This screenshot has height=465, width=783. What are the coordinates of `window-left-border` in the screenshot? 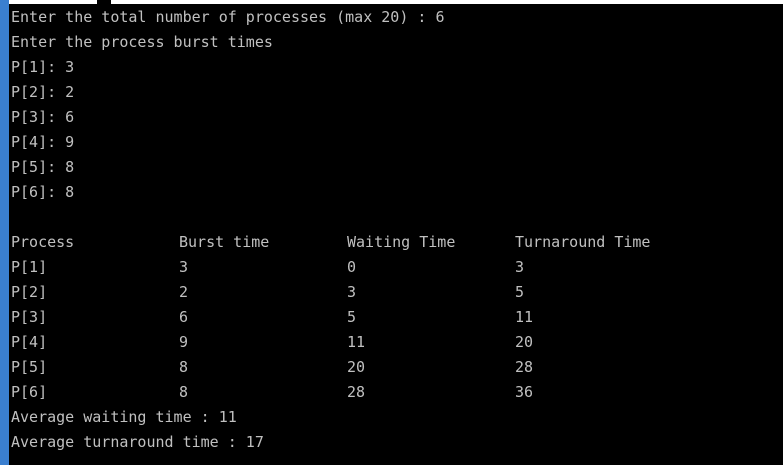 It's located at (4, 232).